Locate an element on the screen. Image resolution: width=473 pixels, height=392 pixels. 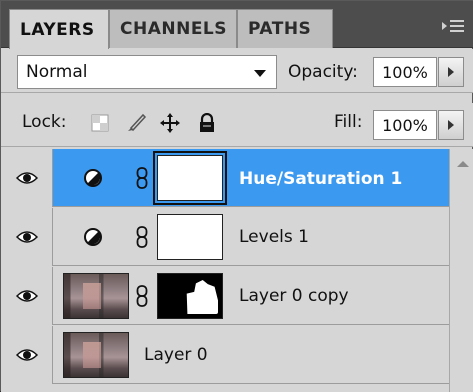
blend-mode-value: Normal is located at coordinates (57, 72).